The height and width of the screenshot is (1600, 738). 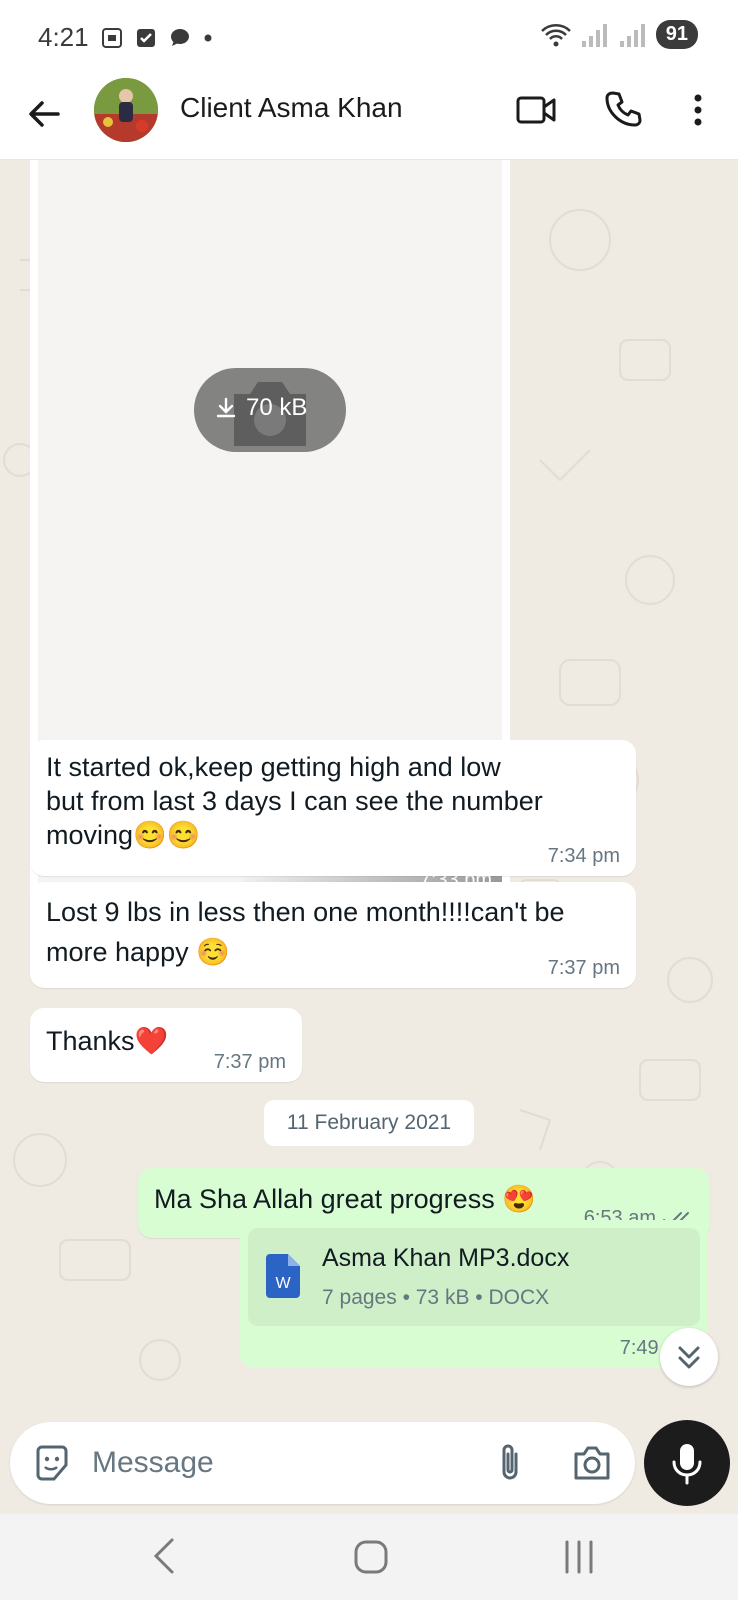 I want to click on checkbox-icon, so click(x=146, y=38).